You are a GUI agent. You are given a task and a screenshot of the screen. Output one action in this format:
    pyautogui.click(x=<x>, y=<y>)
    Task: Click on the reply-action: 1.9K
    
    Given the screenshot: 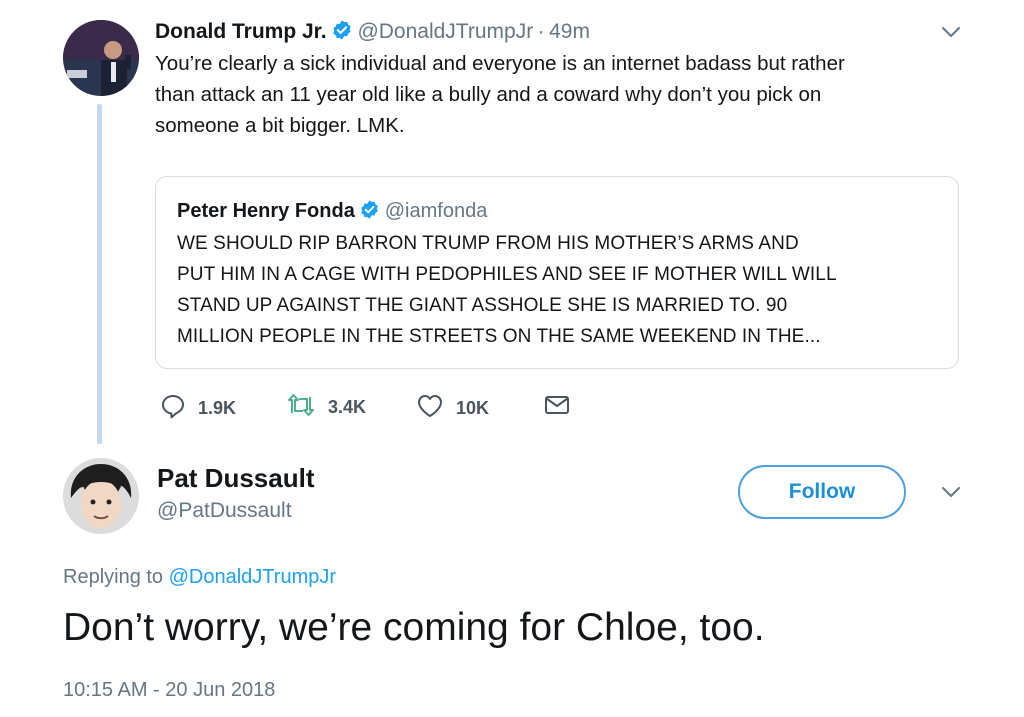 What is the action you would take?
    pyautogui.click(x=198, y=408)
    